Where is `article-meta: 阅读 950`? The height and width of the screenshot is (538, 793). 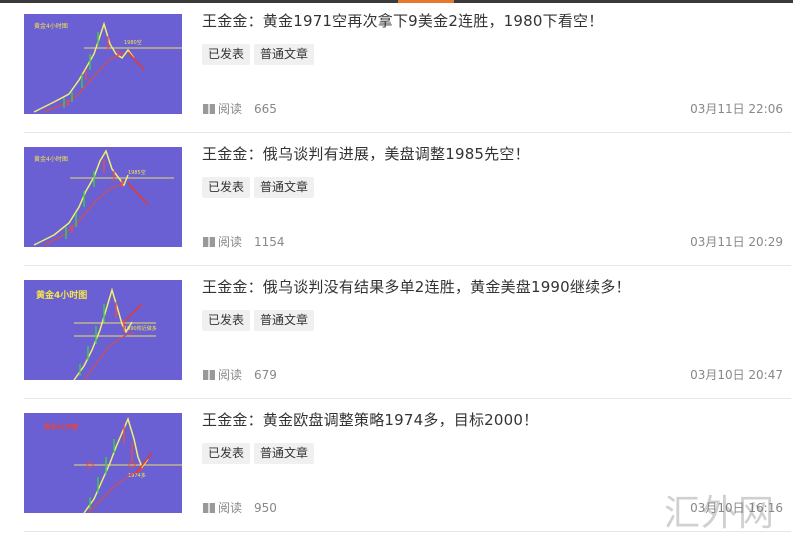 article-meta: 阅读 950 is located at coordinates (240, 507).